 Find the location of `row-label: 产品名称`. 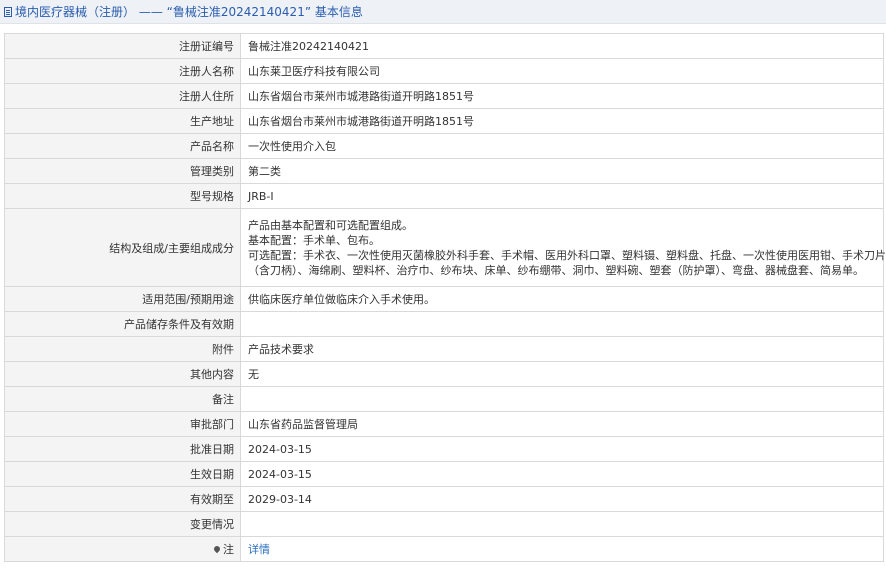

row-label: 产品名称 is located at coordinates (122, 146).